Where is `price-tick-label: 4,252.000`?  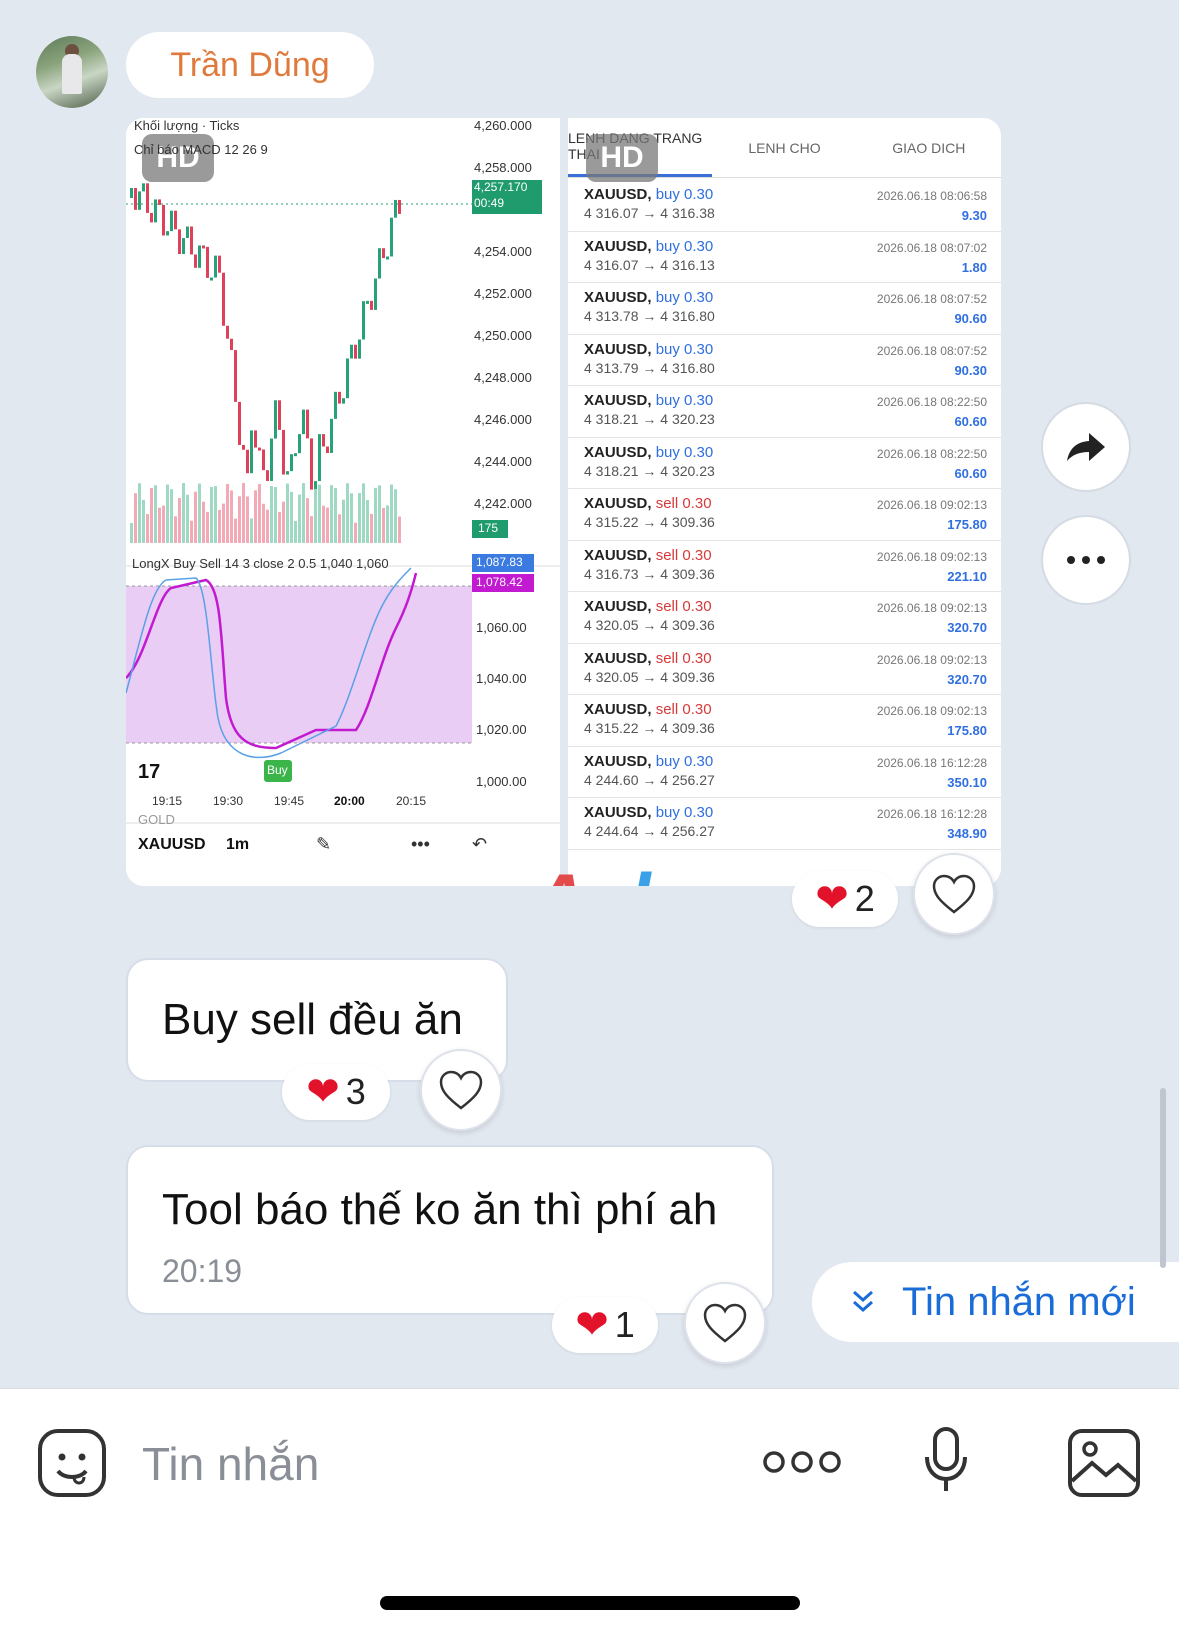
price-tick-label: 4,252.000 is located at coordinates (503, 293).